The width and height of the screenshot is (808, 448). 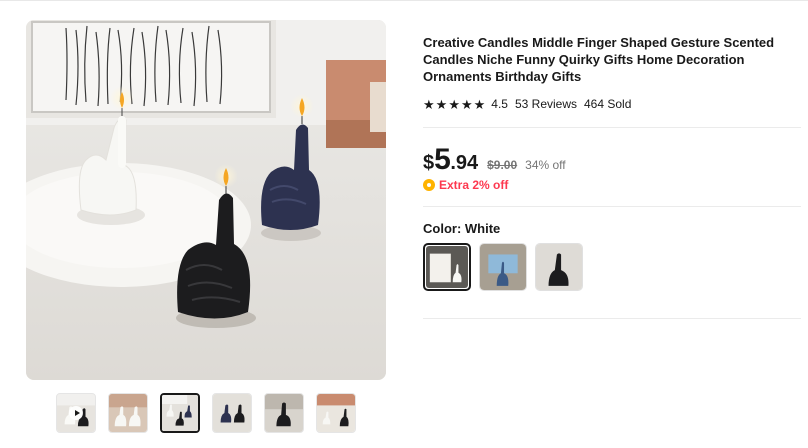 What do you see at coordinates (462, 228) in the screenshot?
I see `color-label: Color: White` at bounding box center [462, 228].